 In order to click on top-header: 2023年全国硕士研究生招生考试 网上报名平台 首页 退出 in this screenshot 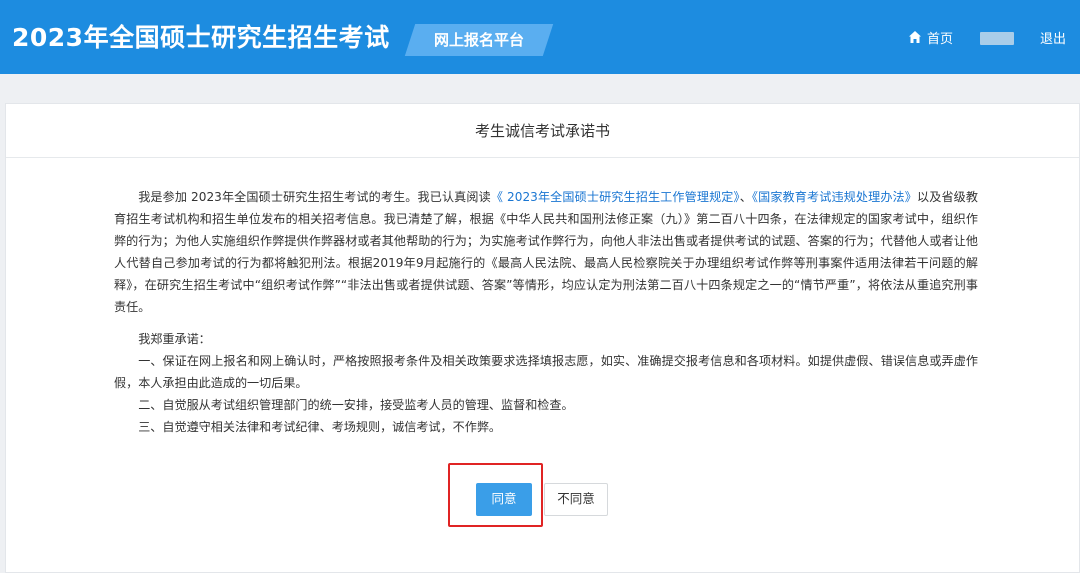, I will do `click(540, 37)`.